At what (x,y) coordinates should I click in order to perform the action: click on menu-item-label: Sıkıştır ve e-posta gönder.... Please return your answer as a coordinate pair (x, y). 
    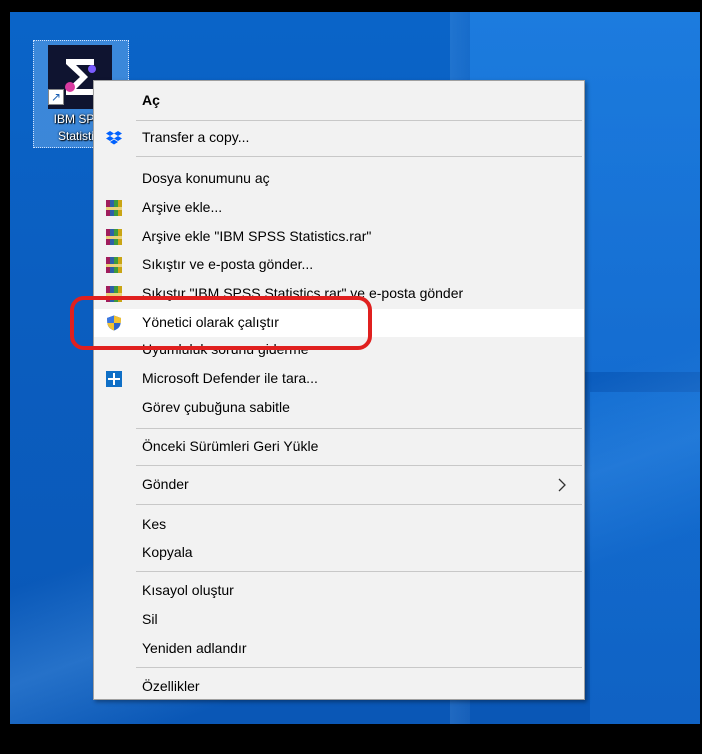
    Looking at the image, I should click on (228, 264).